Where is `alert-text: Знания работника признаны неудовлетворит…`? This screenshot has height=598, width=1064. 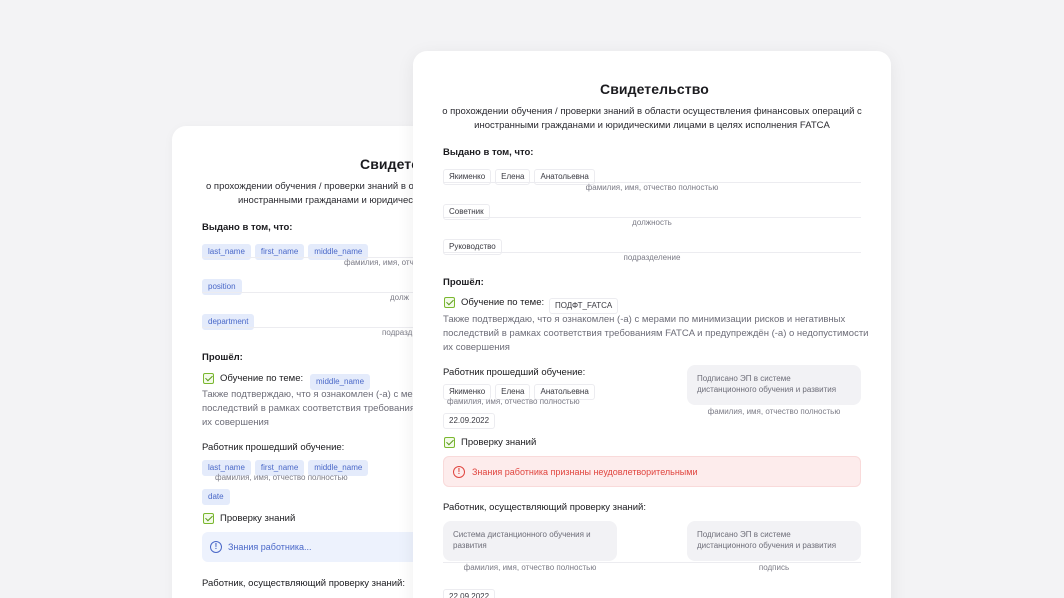 alert-text: Знания работника признаны неудовлетворит… is located at coordinates (585, 472).